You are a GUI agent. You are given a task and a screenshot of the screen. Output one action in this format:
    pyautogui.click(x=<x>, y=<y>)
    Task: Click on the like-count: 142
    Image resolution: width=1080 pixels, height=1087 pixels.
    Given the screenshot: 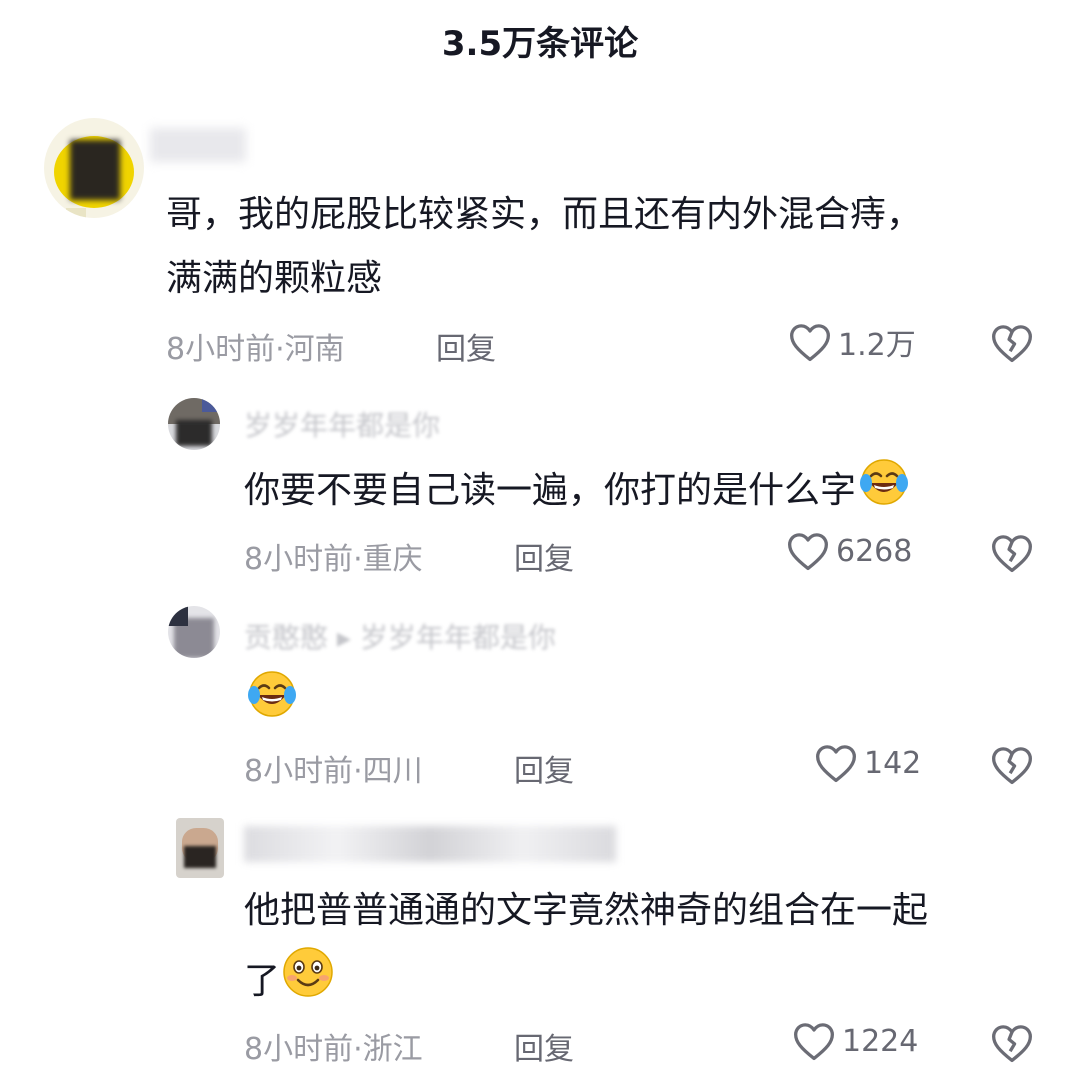 What is the action you would take?
    pyautogui.click(x=893, y=763)
    